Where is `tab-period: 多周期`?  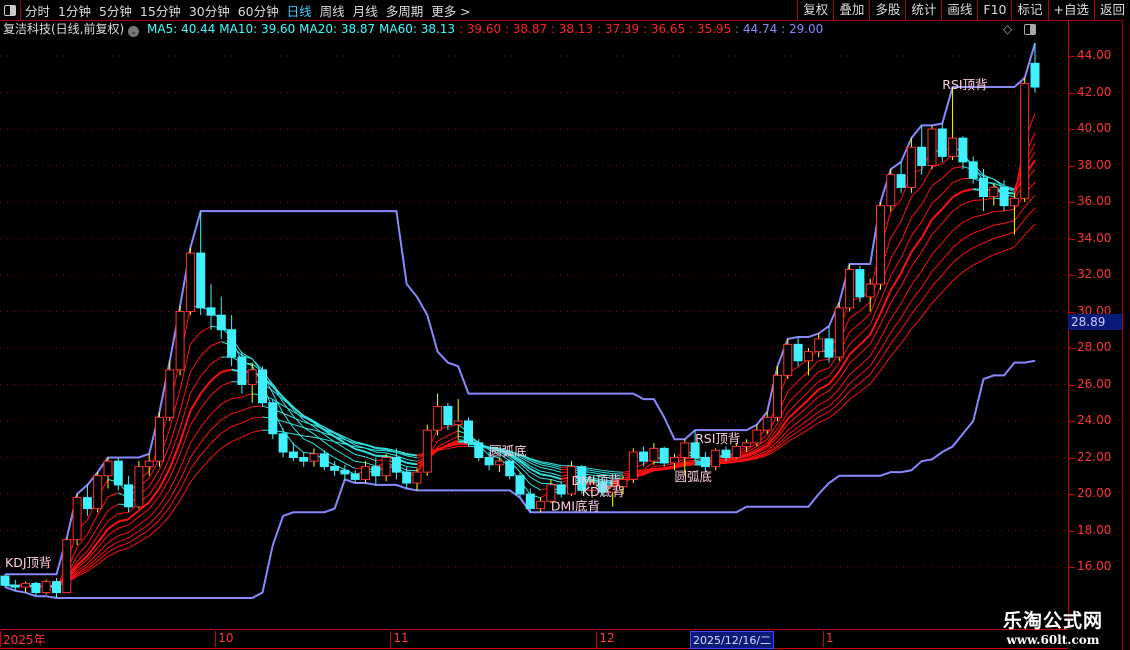 tab-period: 多周期 is located at coordinates (405, 11).